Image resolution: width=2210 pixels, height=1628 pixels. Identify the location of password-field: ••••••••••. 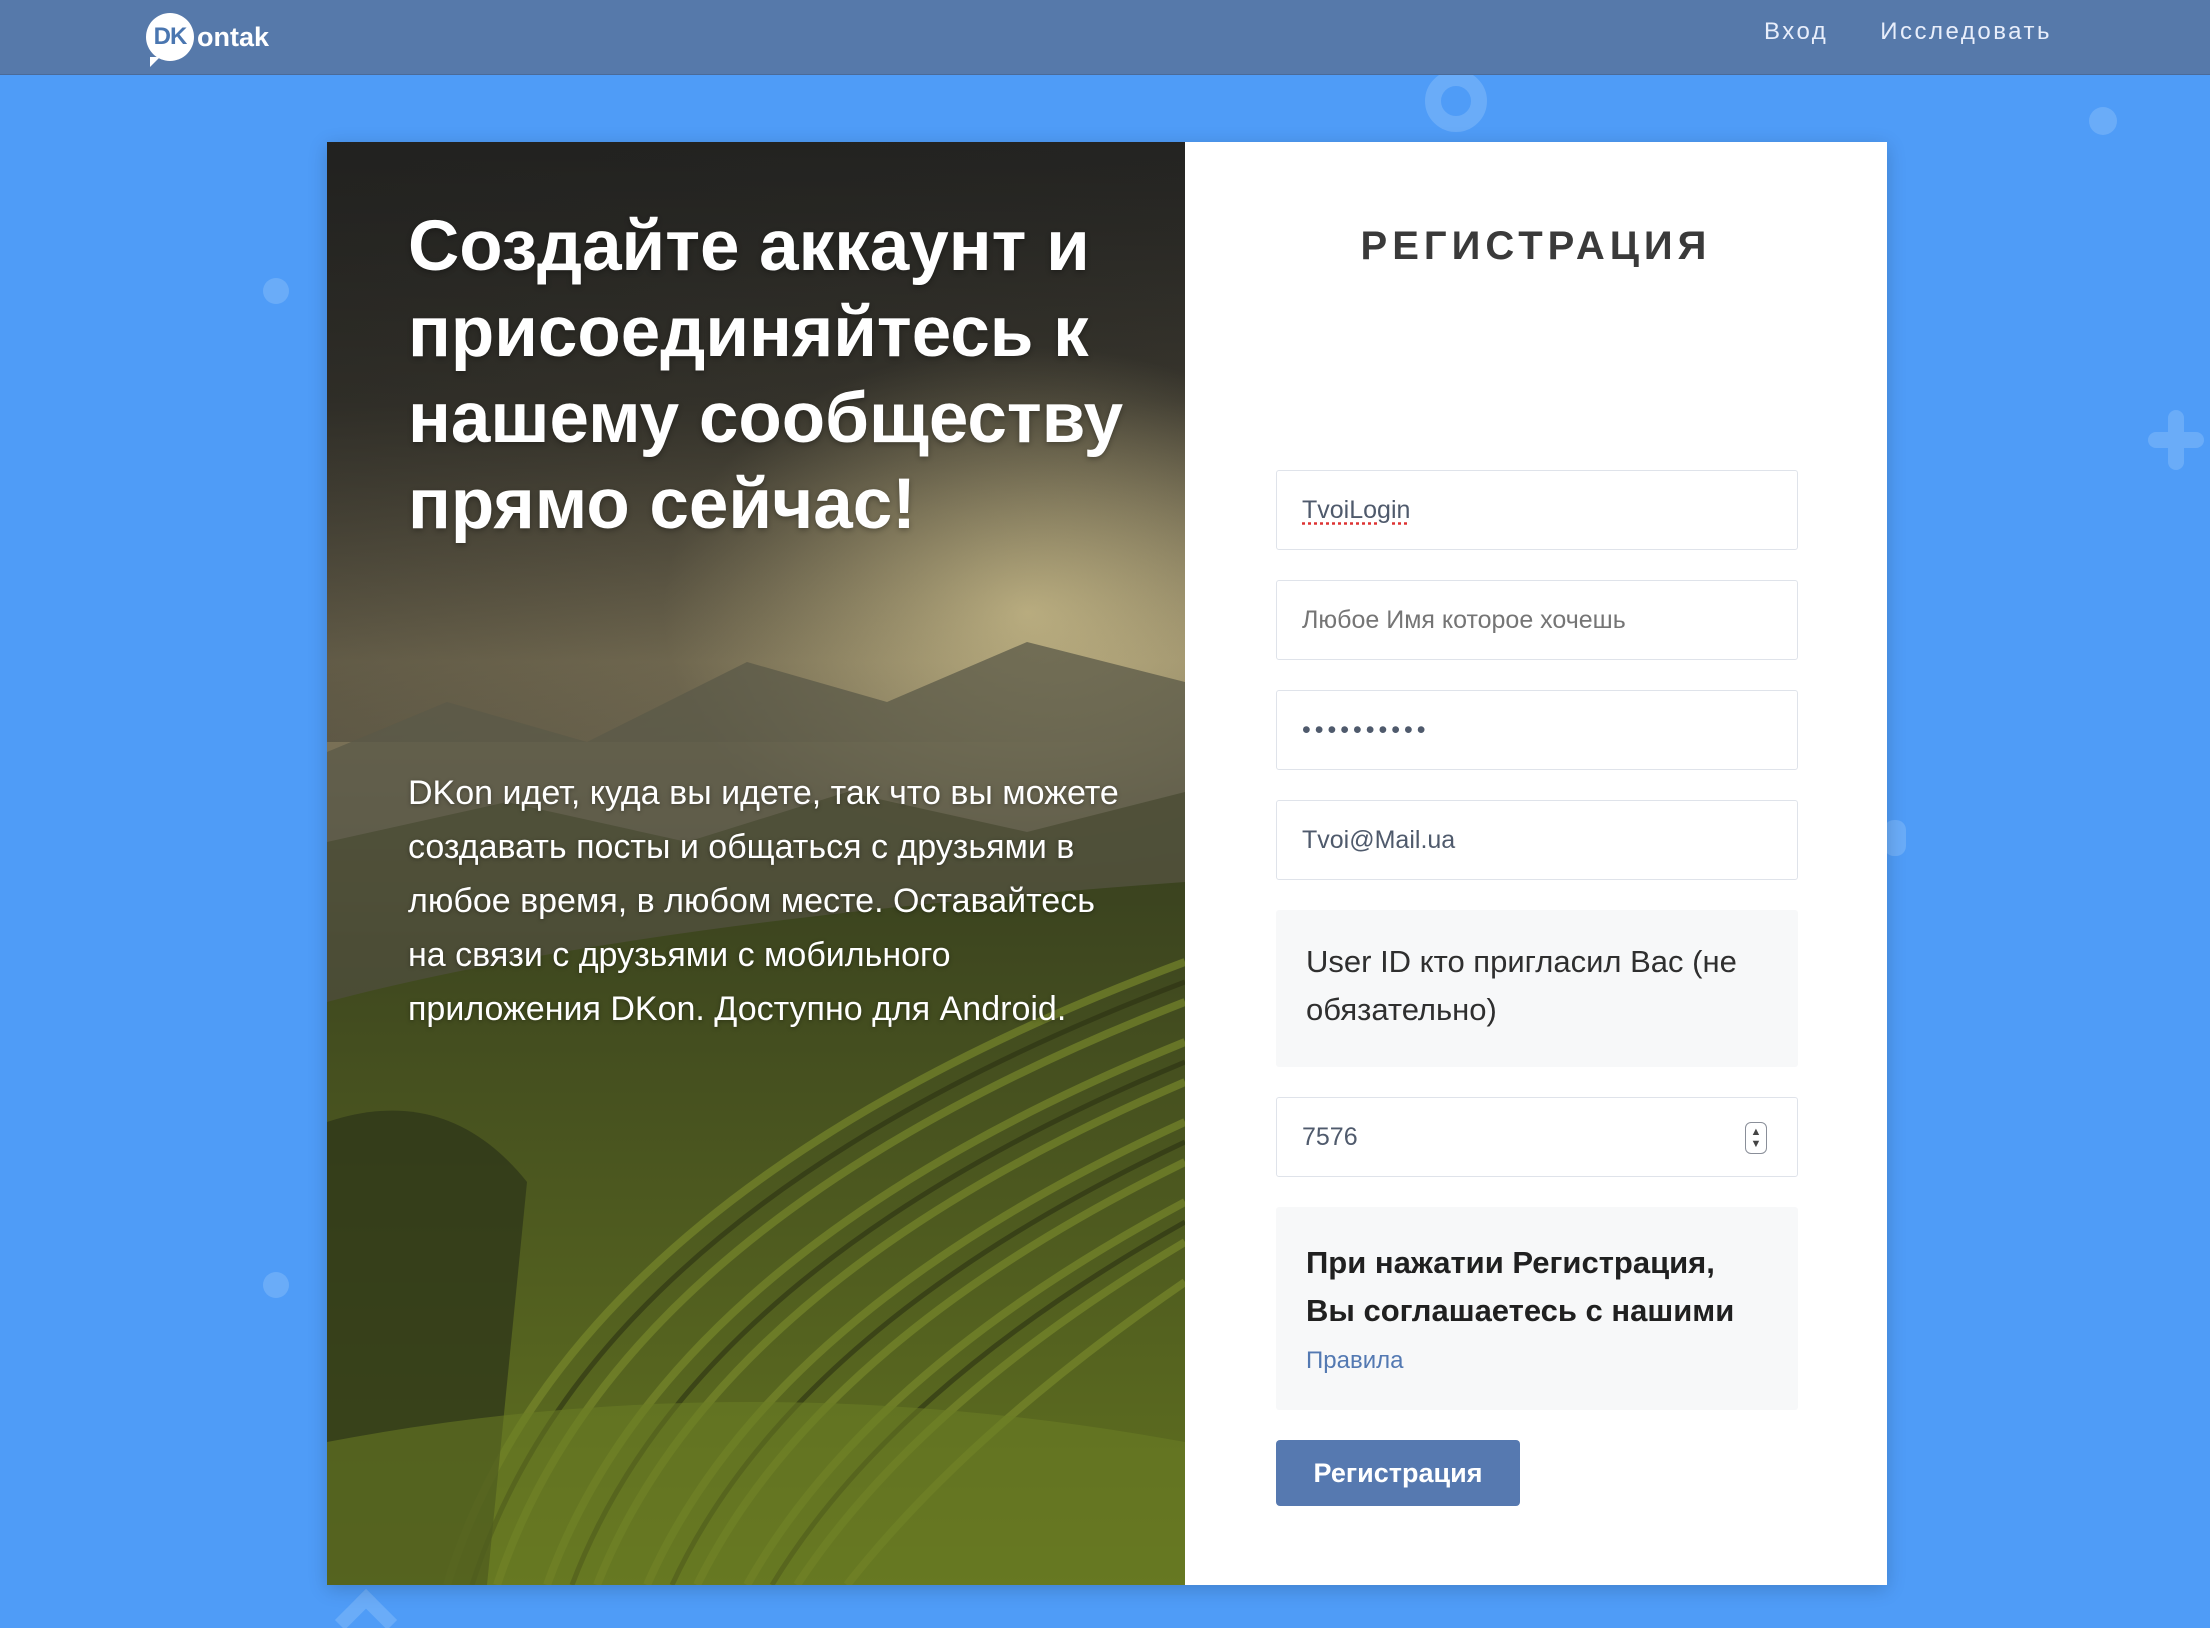
(1537, 730).